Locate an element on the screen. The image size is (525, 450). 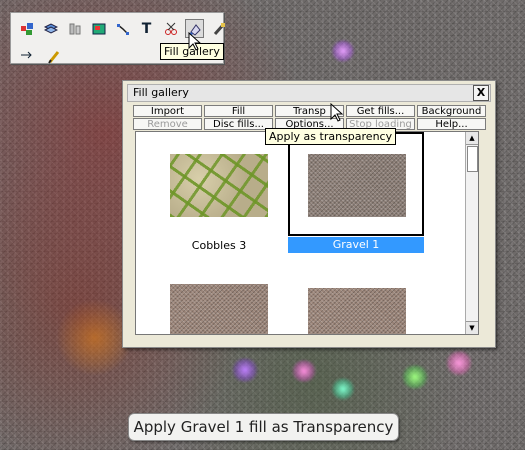
gallery-item-label: Cobbles 3 is located at coordinates (219, 245).